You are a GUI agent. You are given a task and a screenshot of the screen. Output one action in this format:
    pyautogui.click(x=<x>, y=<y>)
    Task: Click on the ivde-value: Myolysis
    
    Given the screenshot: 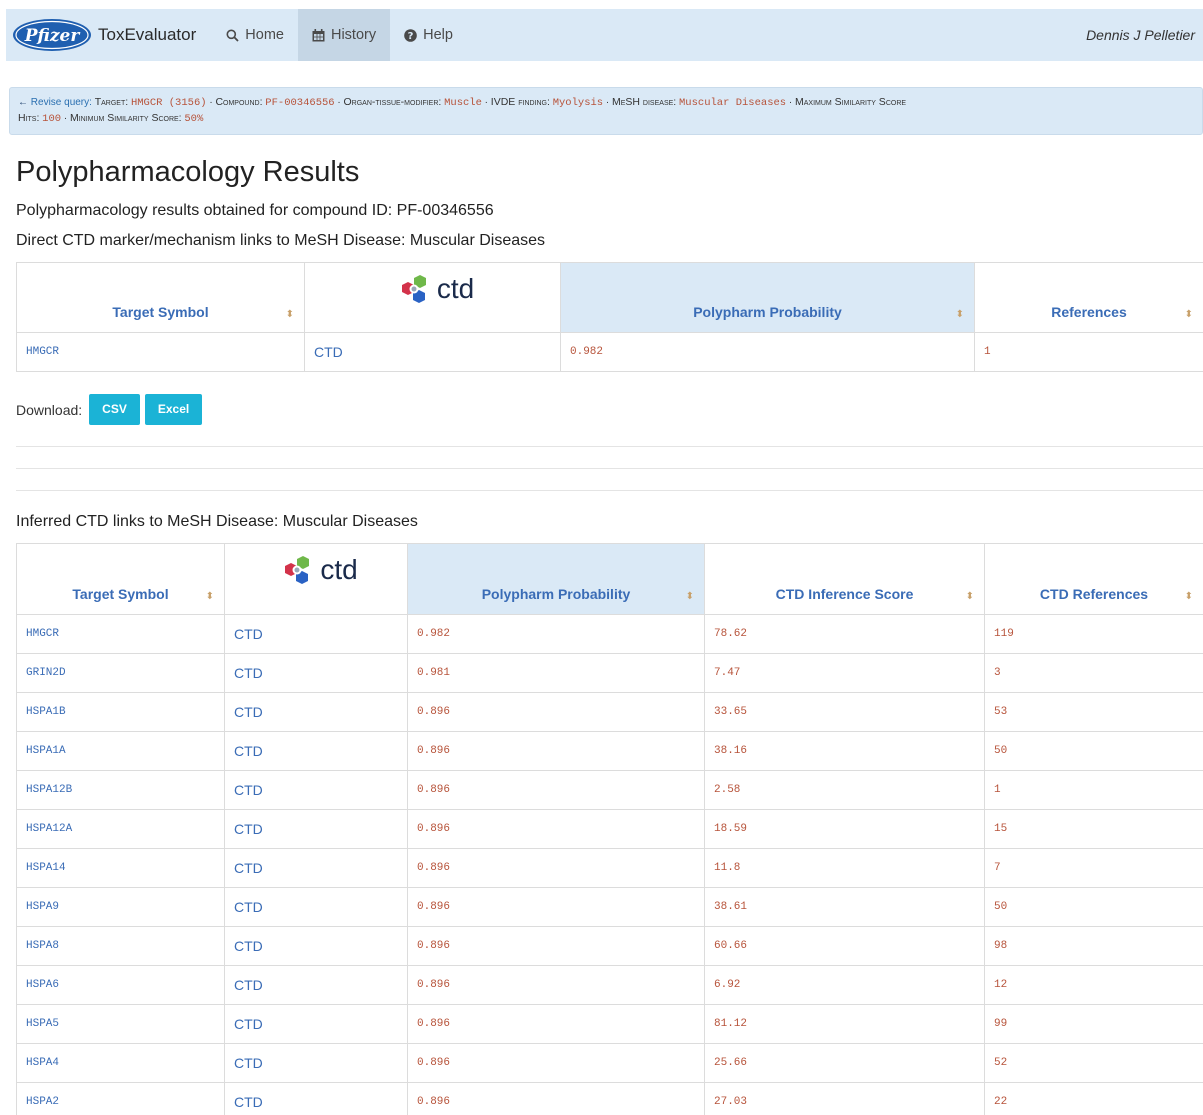 What is the action you would take?
    pyautogui.click(x=578, y=103)
    